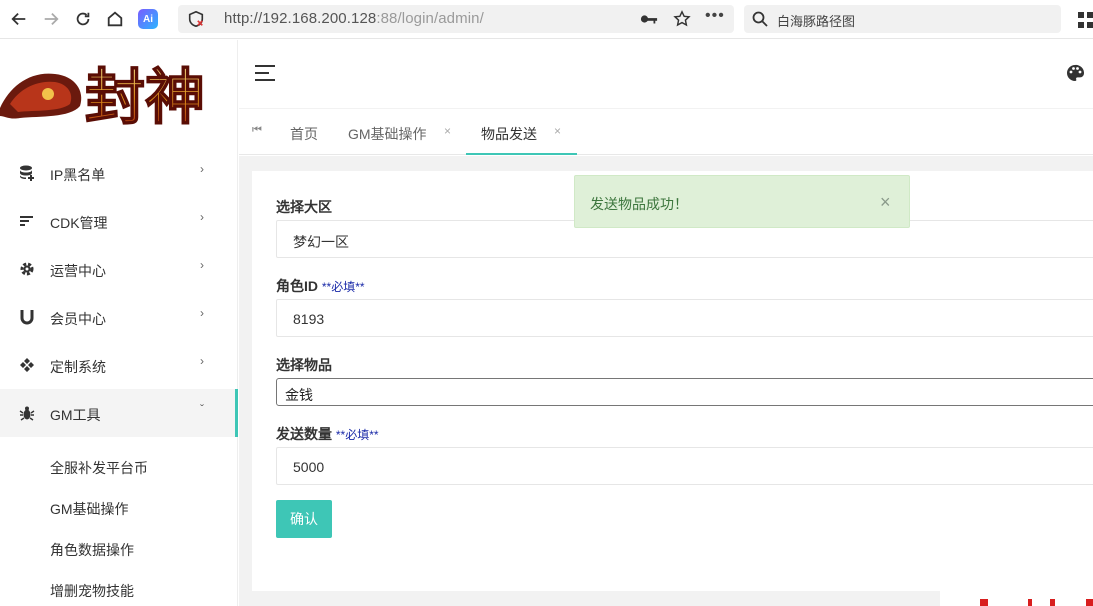 The width and height of the screenshot is (1093, 606). I want to click on quantity-input: 5000, so click(684, 466).